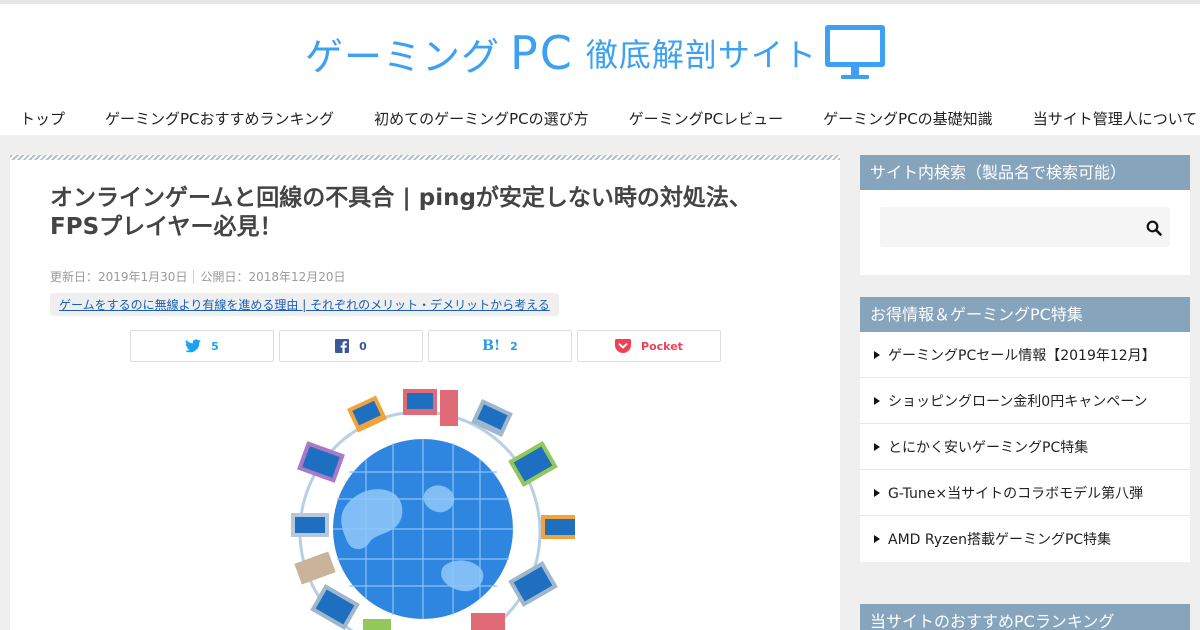 The image size is (1200, 630). Describe the element at coordinates (491, 346) in the screenshot. I see `hatena-bookmark-icon: B!` at that location.